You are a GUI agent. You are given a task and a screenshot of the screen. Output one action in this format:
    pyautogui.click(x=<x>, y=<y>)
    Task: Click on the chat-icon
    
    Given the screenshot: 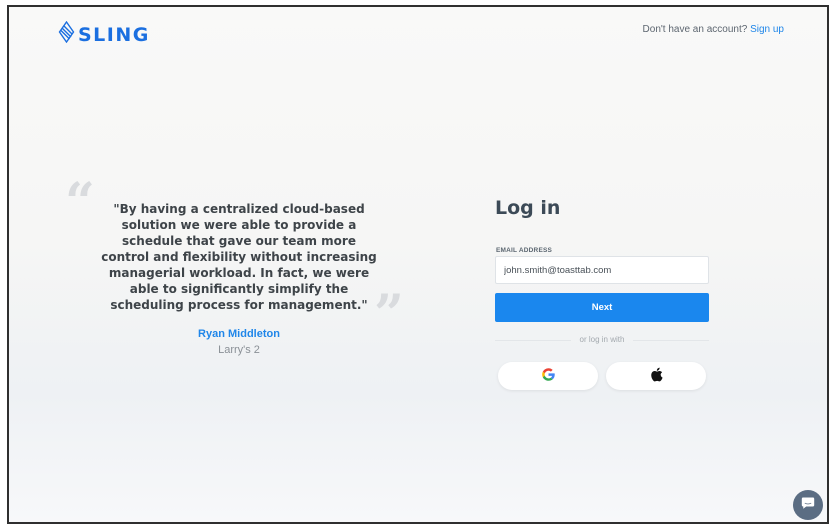 What is the action you would take?
    pyautogui.click(x=808, y=505)
    